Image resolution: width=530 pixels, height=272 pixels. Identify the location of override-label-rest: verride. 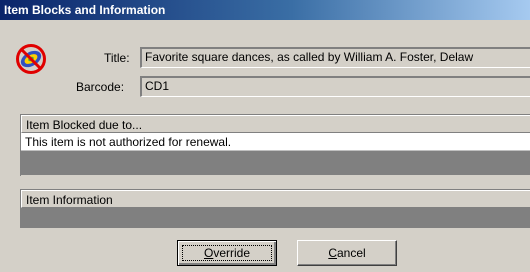
(232, 253).